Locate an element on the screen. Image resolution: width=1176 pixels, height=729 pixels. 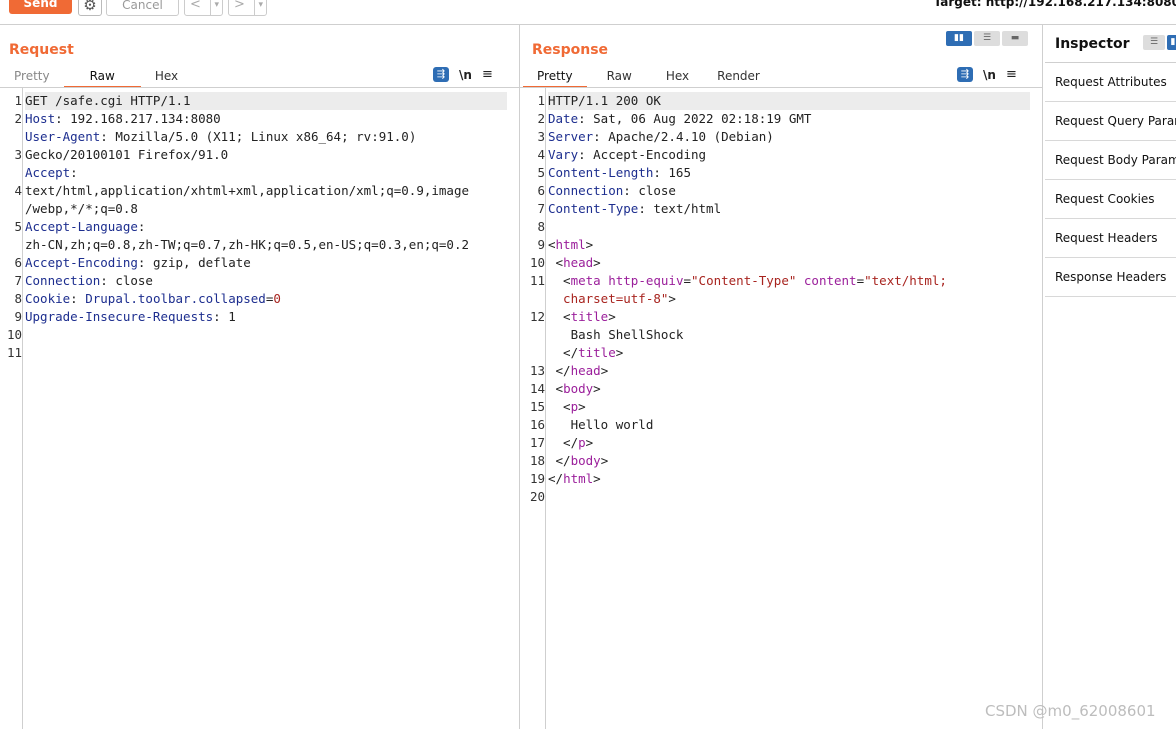
line-number: 2 is located at coordinates (18, 118).